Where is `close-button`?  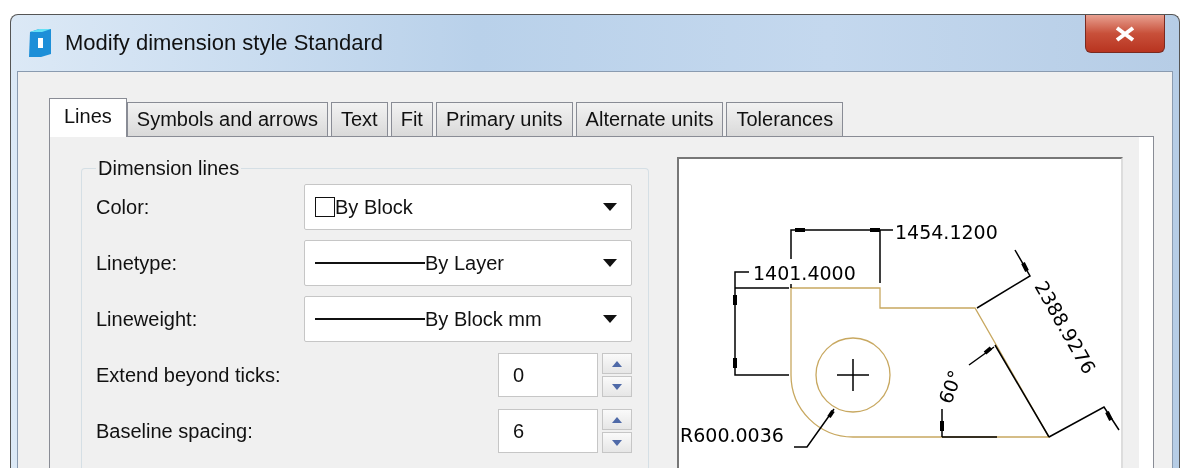
close-button is located at coordinates (1125, 34).